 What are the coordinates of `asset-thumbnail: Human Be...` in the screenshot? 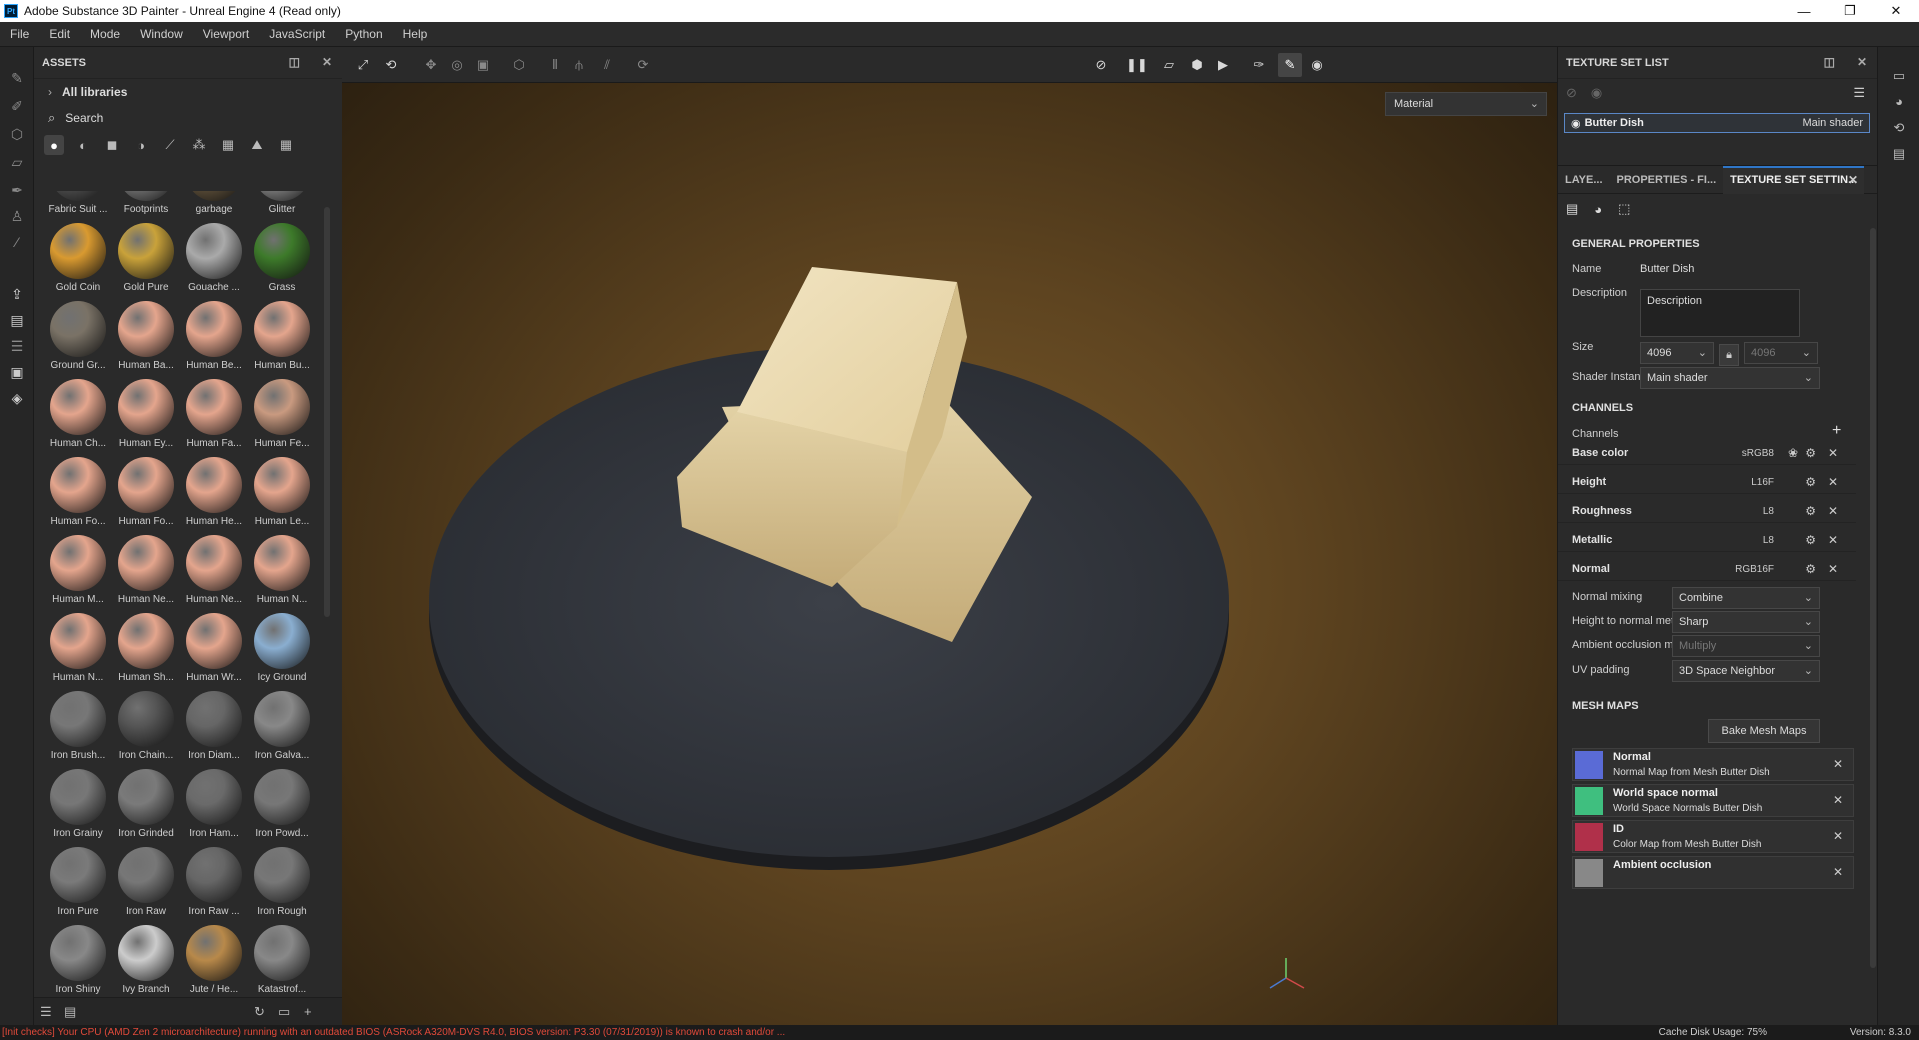 It's located at (214, 336).